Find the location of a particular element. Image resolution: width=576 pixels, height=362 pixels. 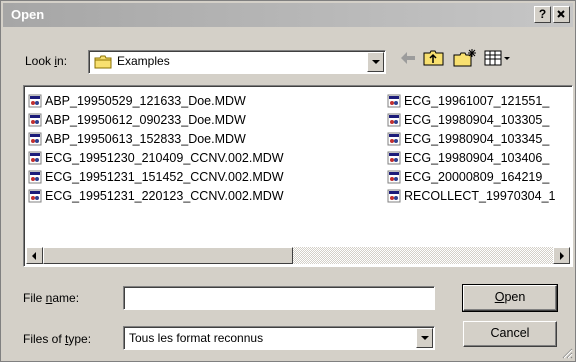

scroll-left-button is located at coordinates (34, 255).